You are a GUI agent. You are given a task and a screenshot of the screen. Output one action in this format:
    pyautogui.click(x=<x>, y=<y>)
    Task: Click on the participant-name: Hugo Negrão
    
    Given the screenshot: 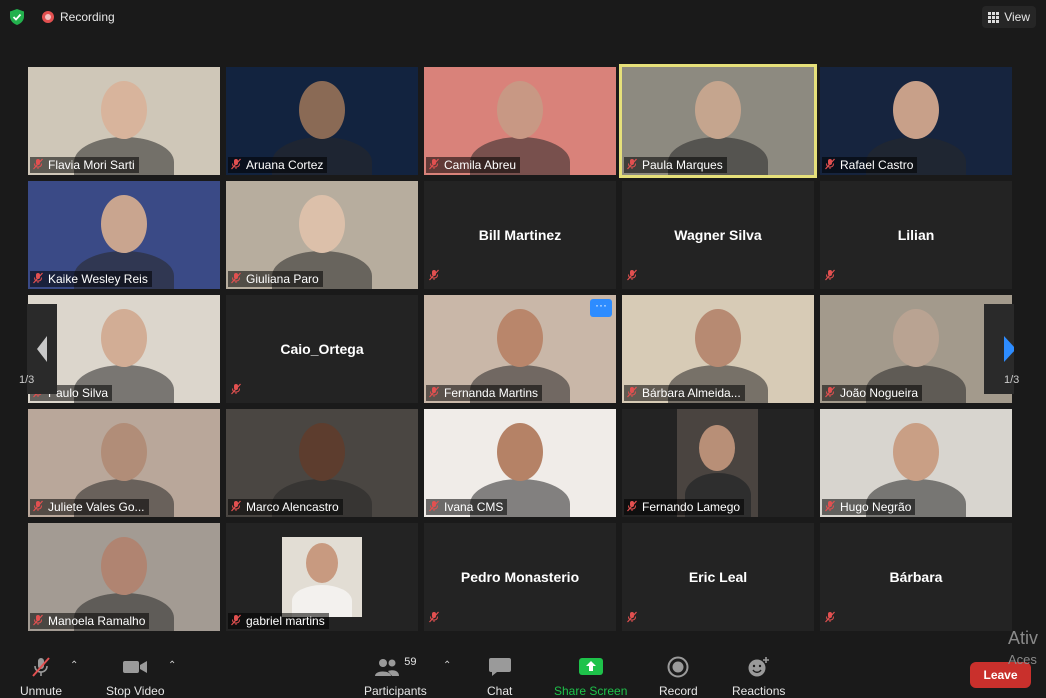 What is the action you would take?
    pyautogui.click(x=876, y=507)
    